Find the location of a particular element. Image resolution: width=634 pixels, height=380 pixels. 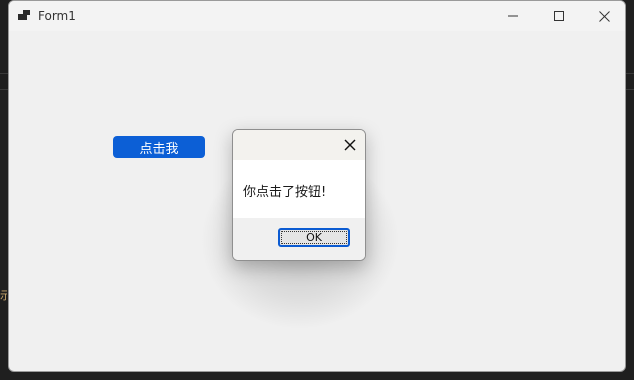

click-me-button: 点击我 is located at coordinates (159, 147).